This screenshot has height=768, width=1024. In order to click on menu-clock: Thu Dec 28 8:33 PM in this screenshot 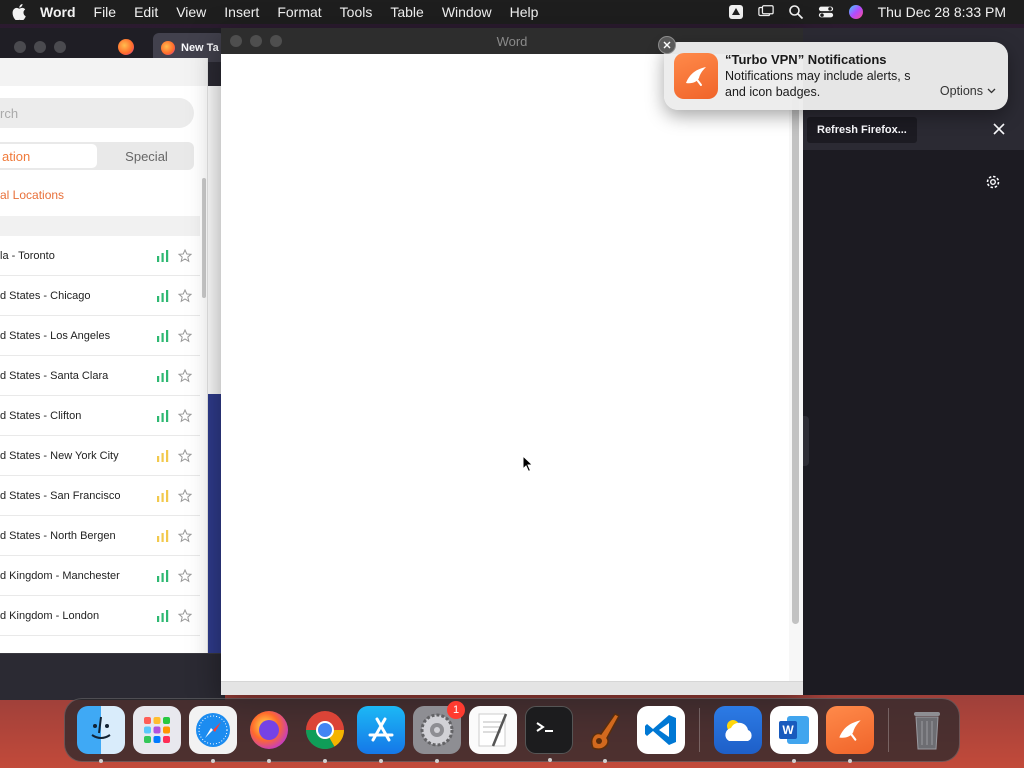, I will do `click(942, 12)`.